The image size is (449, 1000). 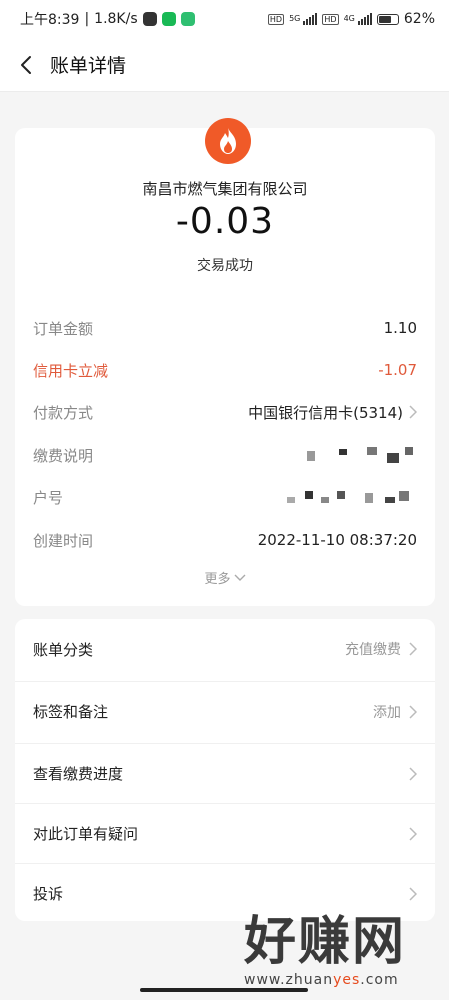 I want to click on menu-right: 充值缴费, so click(x=381, y=649).